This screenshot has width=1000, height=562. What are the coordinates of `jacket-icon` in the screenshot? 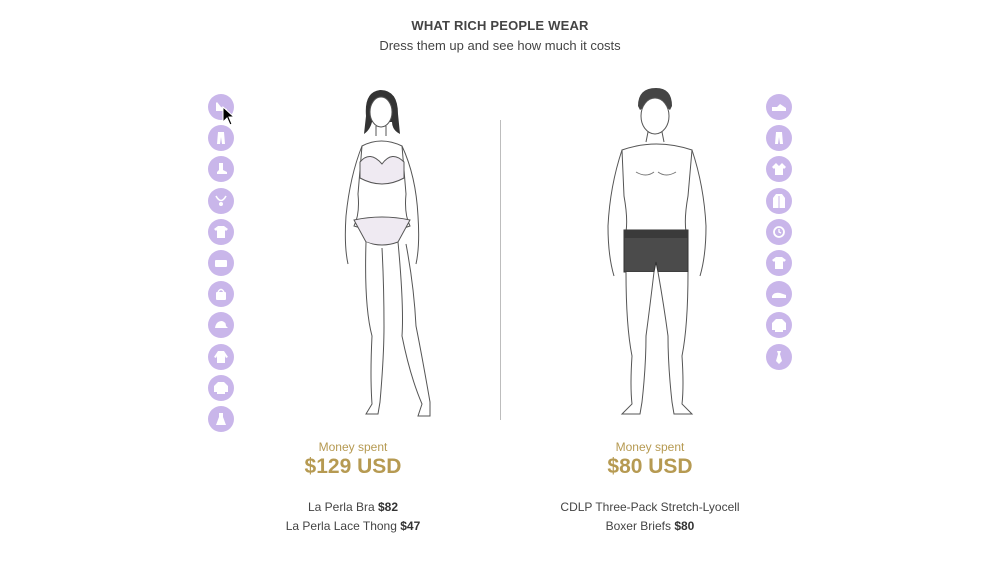 It's located at (221, 387).